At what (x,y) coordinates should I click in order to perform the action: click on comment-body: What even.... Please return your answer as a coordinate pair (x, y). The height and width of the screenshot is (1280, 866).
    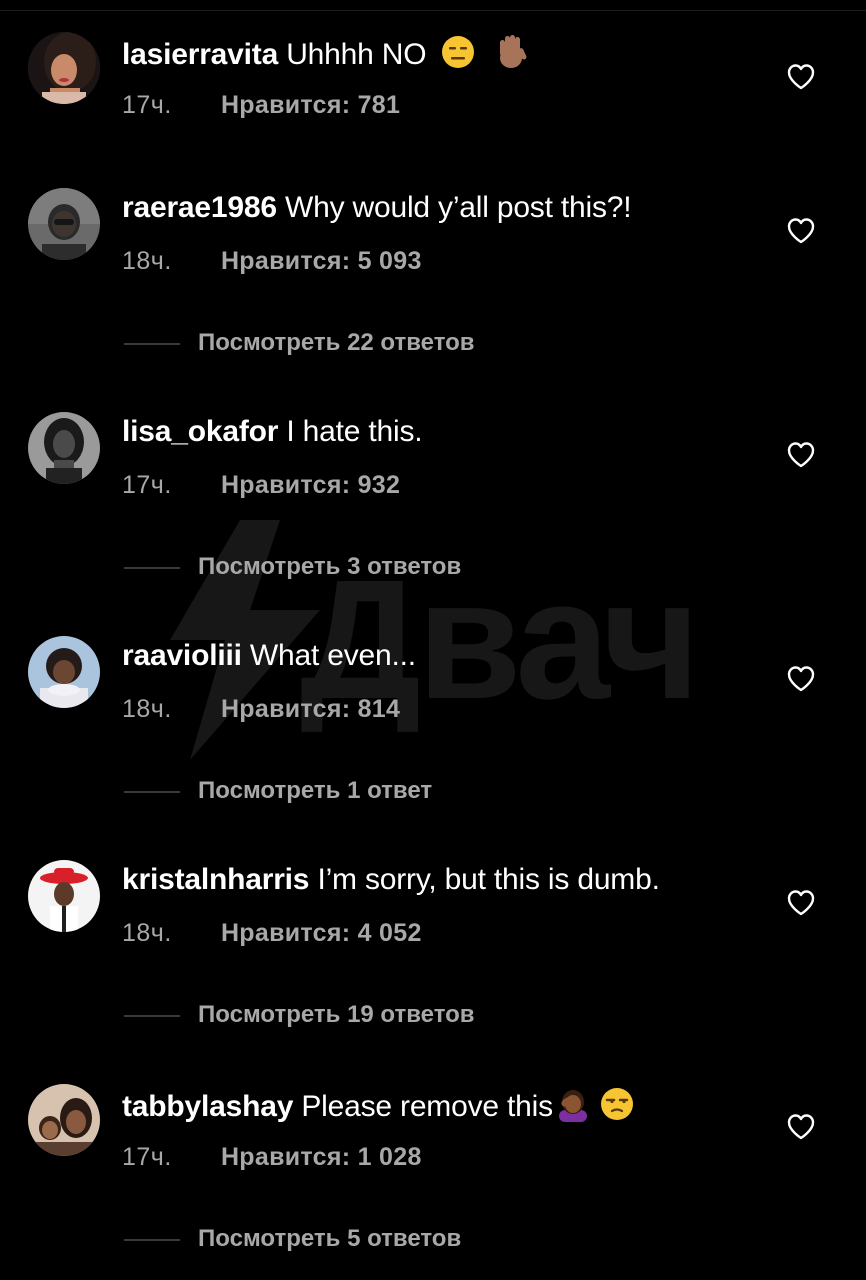
    Looking at the image, I should click on (332, 655).